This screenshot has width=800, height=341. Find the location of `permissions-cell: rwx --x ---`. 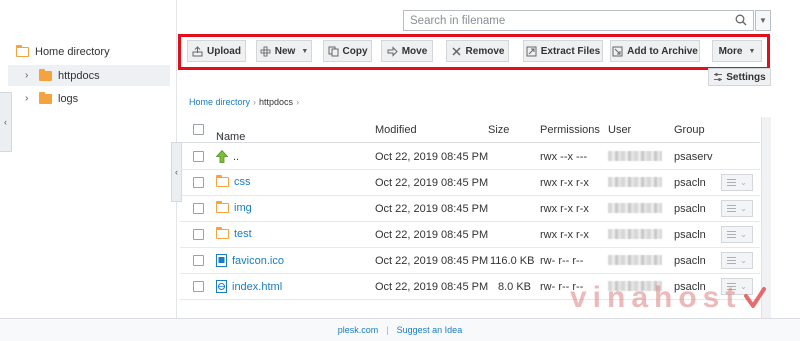

permissions-cell: rwx --x --- is located at coordinates (563, 157).